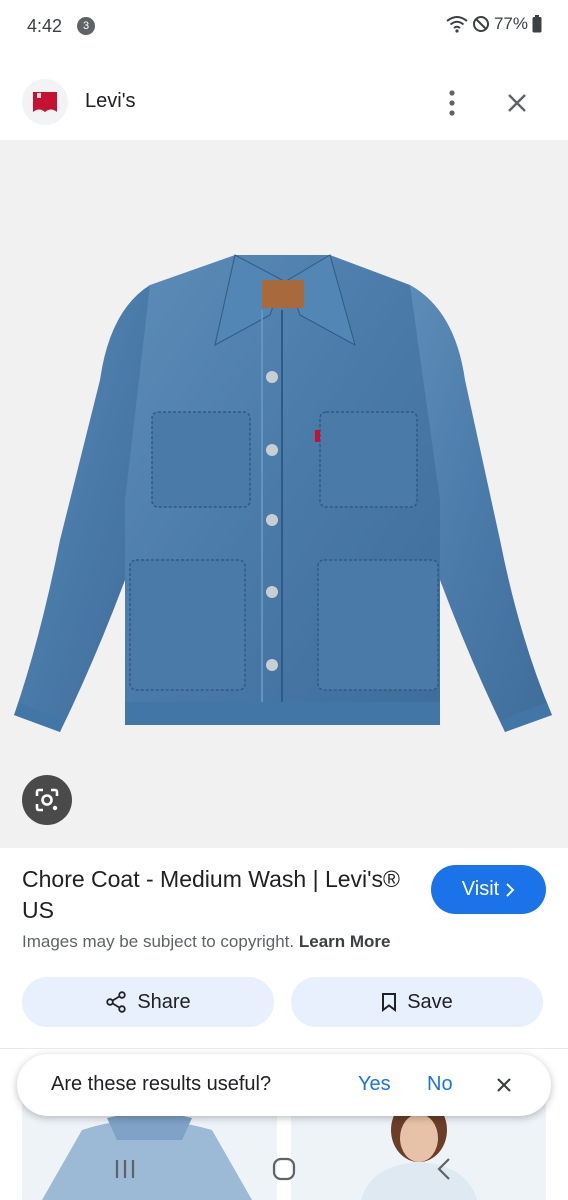 The width and height of the screenshot is (568, 1200). What do you see at coordinates (389, 1002) in the screenshot?
I see `bookmark-icon` at bounding box center [389, 1002].